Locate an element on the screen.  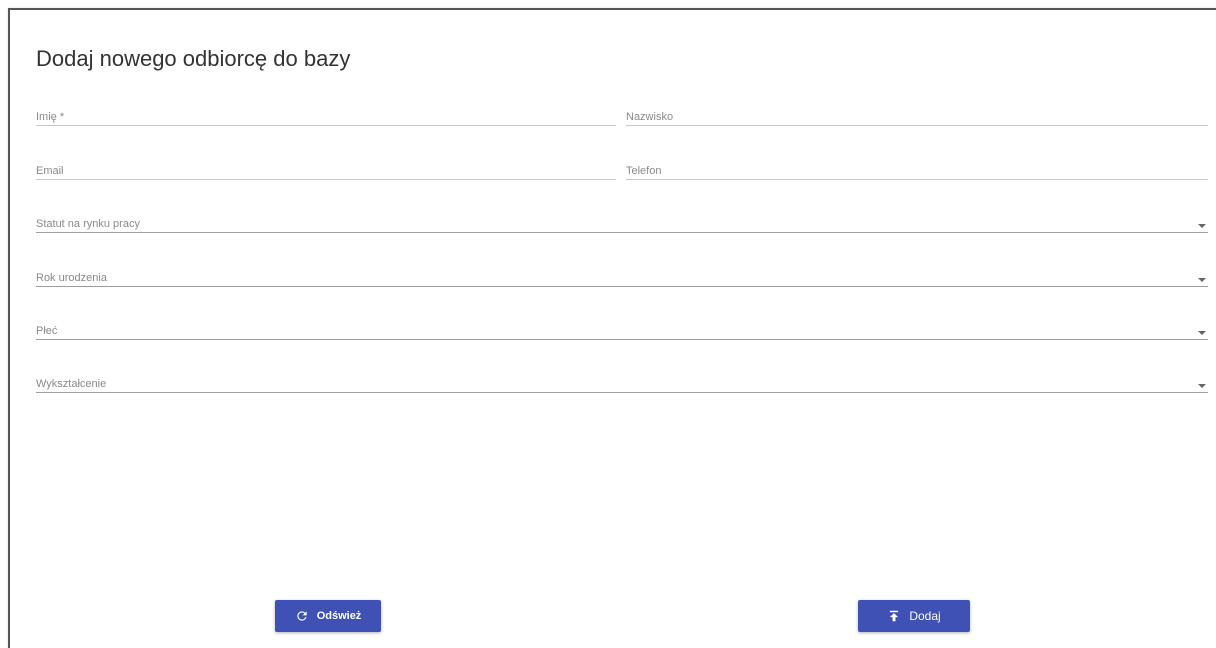
first-name-field: Imię * is located at coordinates (326, 117).